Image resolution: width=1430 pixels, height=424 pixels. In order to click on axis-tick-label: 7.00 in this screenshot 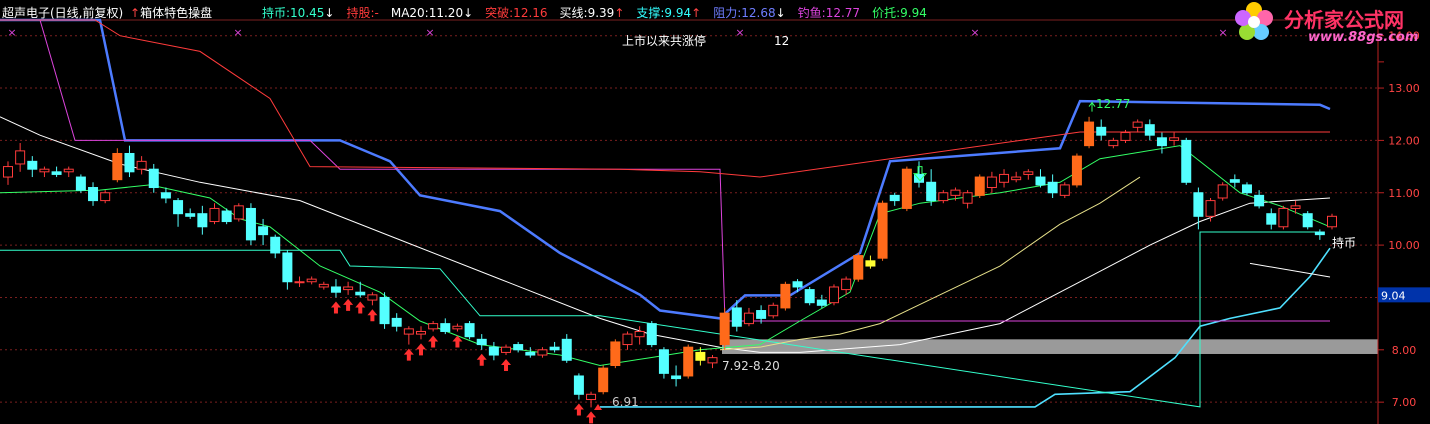, I will do `click(1404, 402)`.